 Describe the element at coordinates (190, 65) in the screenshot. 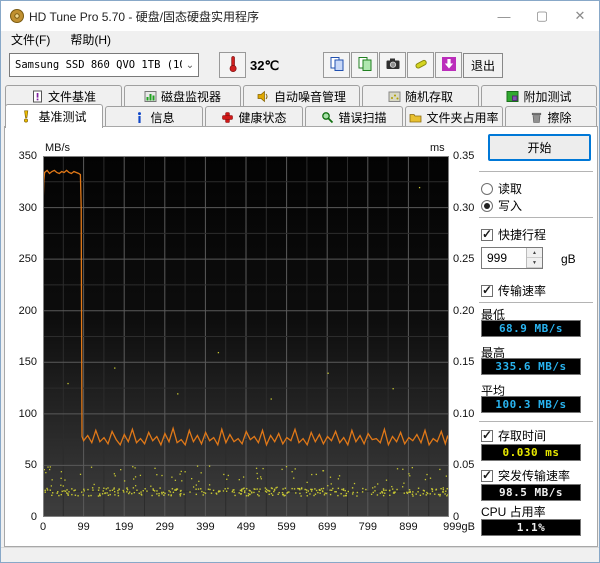

I see `chevron-down-icon: ⌄` at that location.